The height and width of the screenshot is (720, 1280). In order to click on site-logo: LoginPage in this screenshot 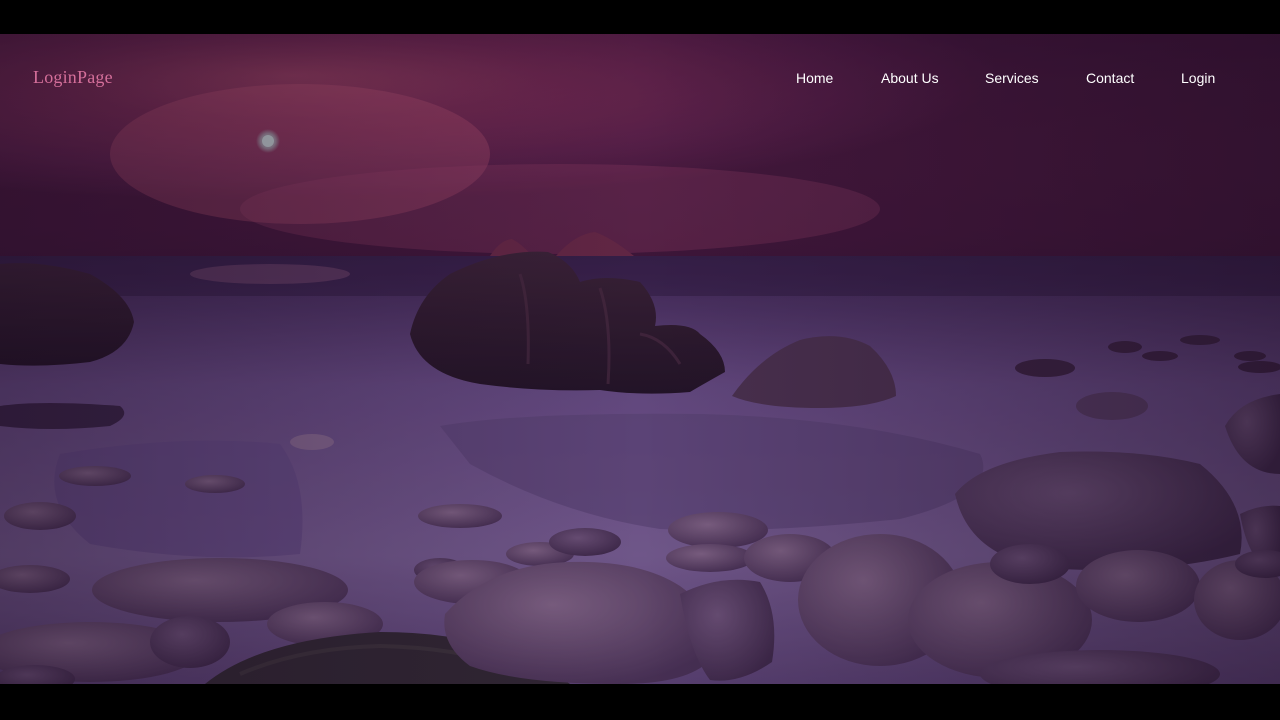, I will do `click(73, 77)`.